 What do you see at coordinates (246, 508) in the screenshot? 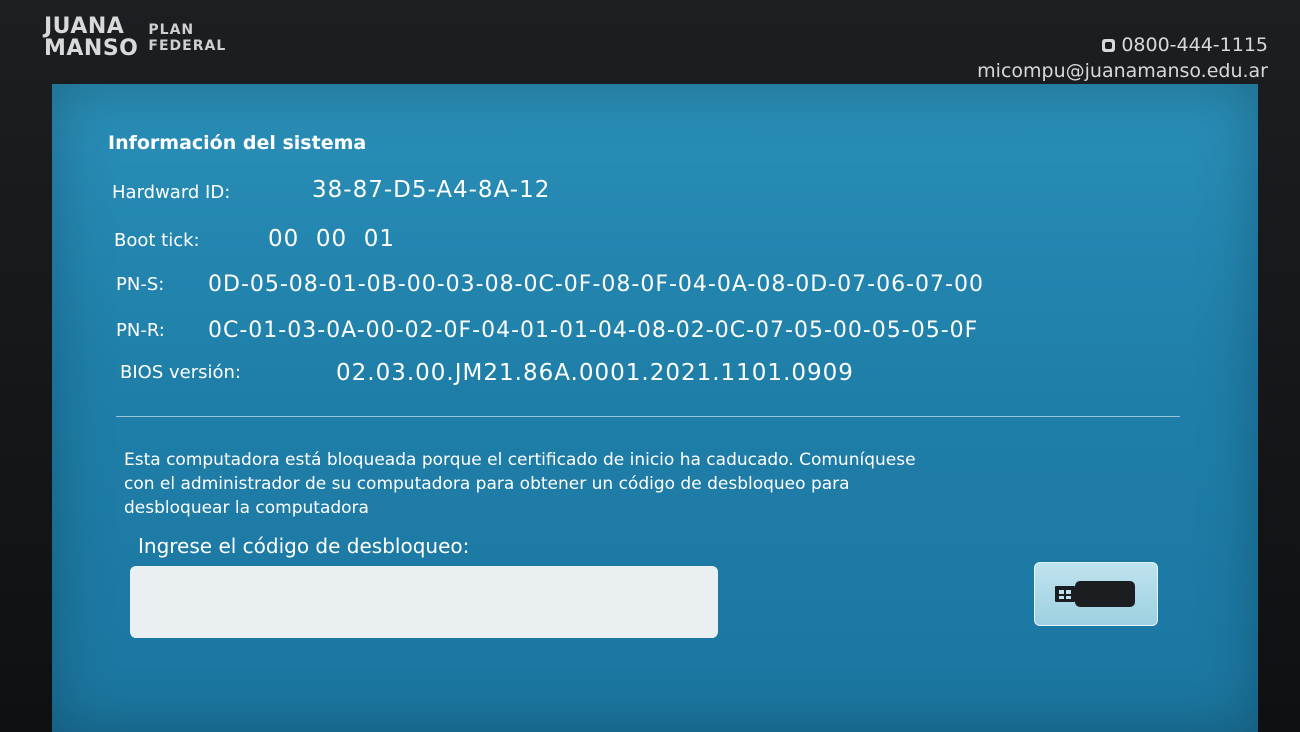
I see `lock-message-line-3: desbloquear la computadora` at bounding box center [246, 508].